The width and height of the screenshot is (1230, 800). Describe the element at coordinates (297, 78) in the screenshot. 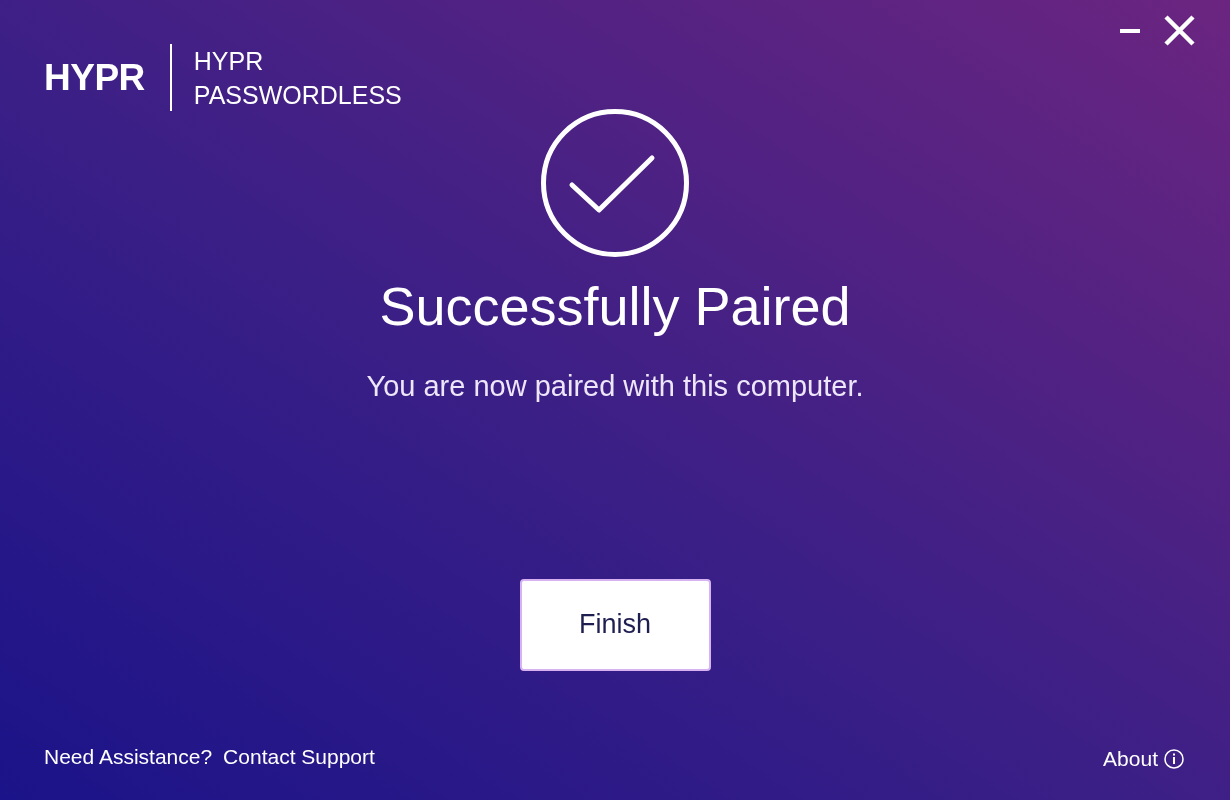

I see `product-name: HYPR PASSWORDLESS` at that location.